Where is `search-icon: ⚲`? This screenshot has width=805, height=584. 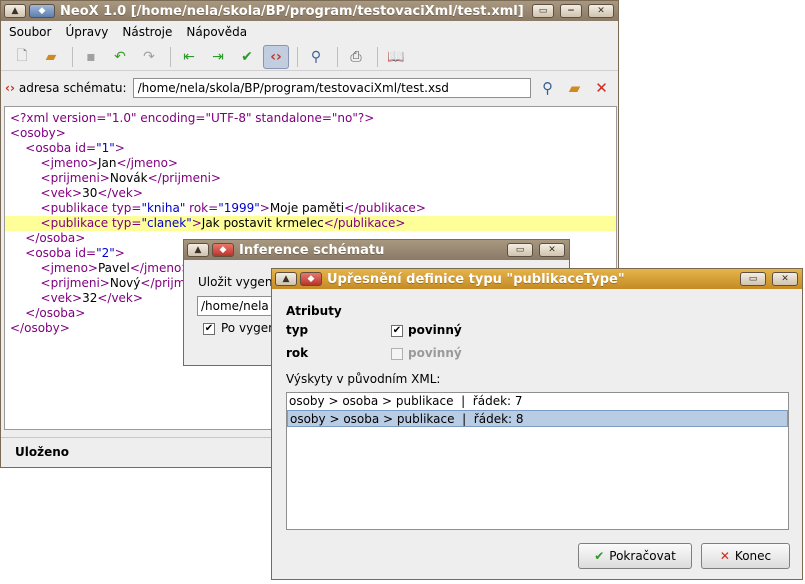 search-icon: ⚲ is located at coordinates (316, 57).